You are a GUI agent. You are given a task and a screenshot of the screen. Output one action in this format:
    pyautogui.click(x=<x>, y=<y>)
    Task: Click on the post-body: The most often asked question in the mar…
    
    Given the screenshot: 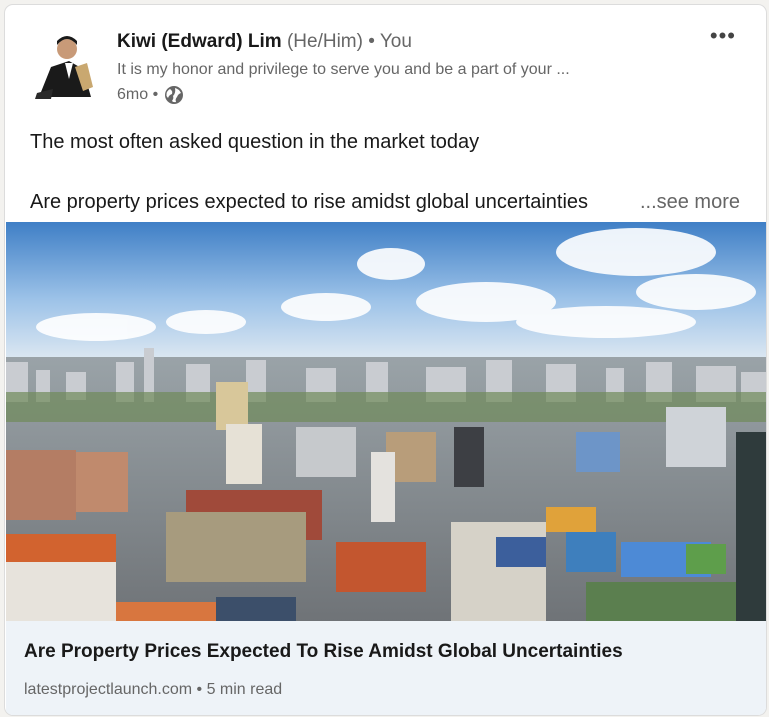 What is the action you would take?
    pyautogui.click(x=385, y=172)
    